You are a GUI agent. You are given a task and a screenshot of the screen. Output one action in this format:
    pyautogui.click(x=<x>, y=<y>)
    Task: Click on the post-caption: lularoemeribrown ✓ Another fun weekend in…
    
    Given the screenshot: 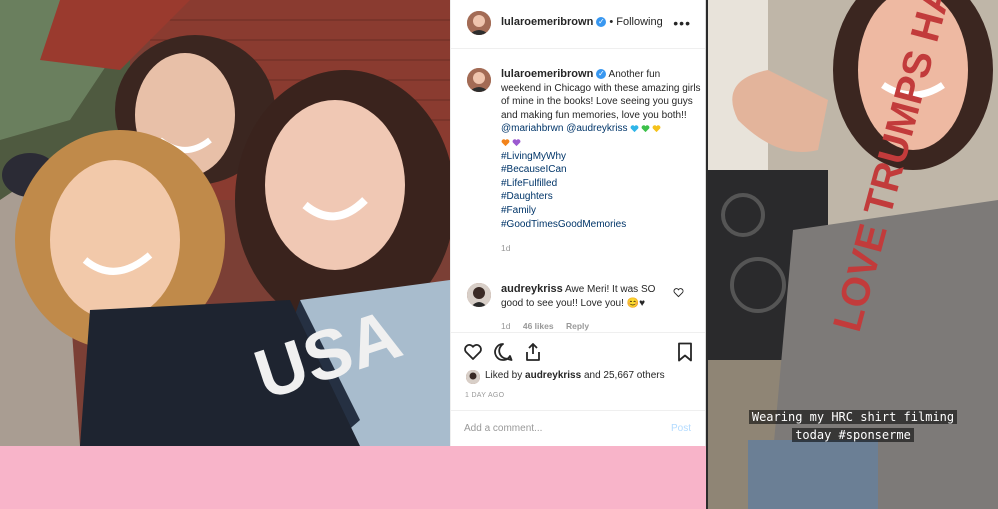 What is the action you would take?
    pyautogui.click(x=601, y=162)
    